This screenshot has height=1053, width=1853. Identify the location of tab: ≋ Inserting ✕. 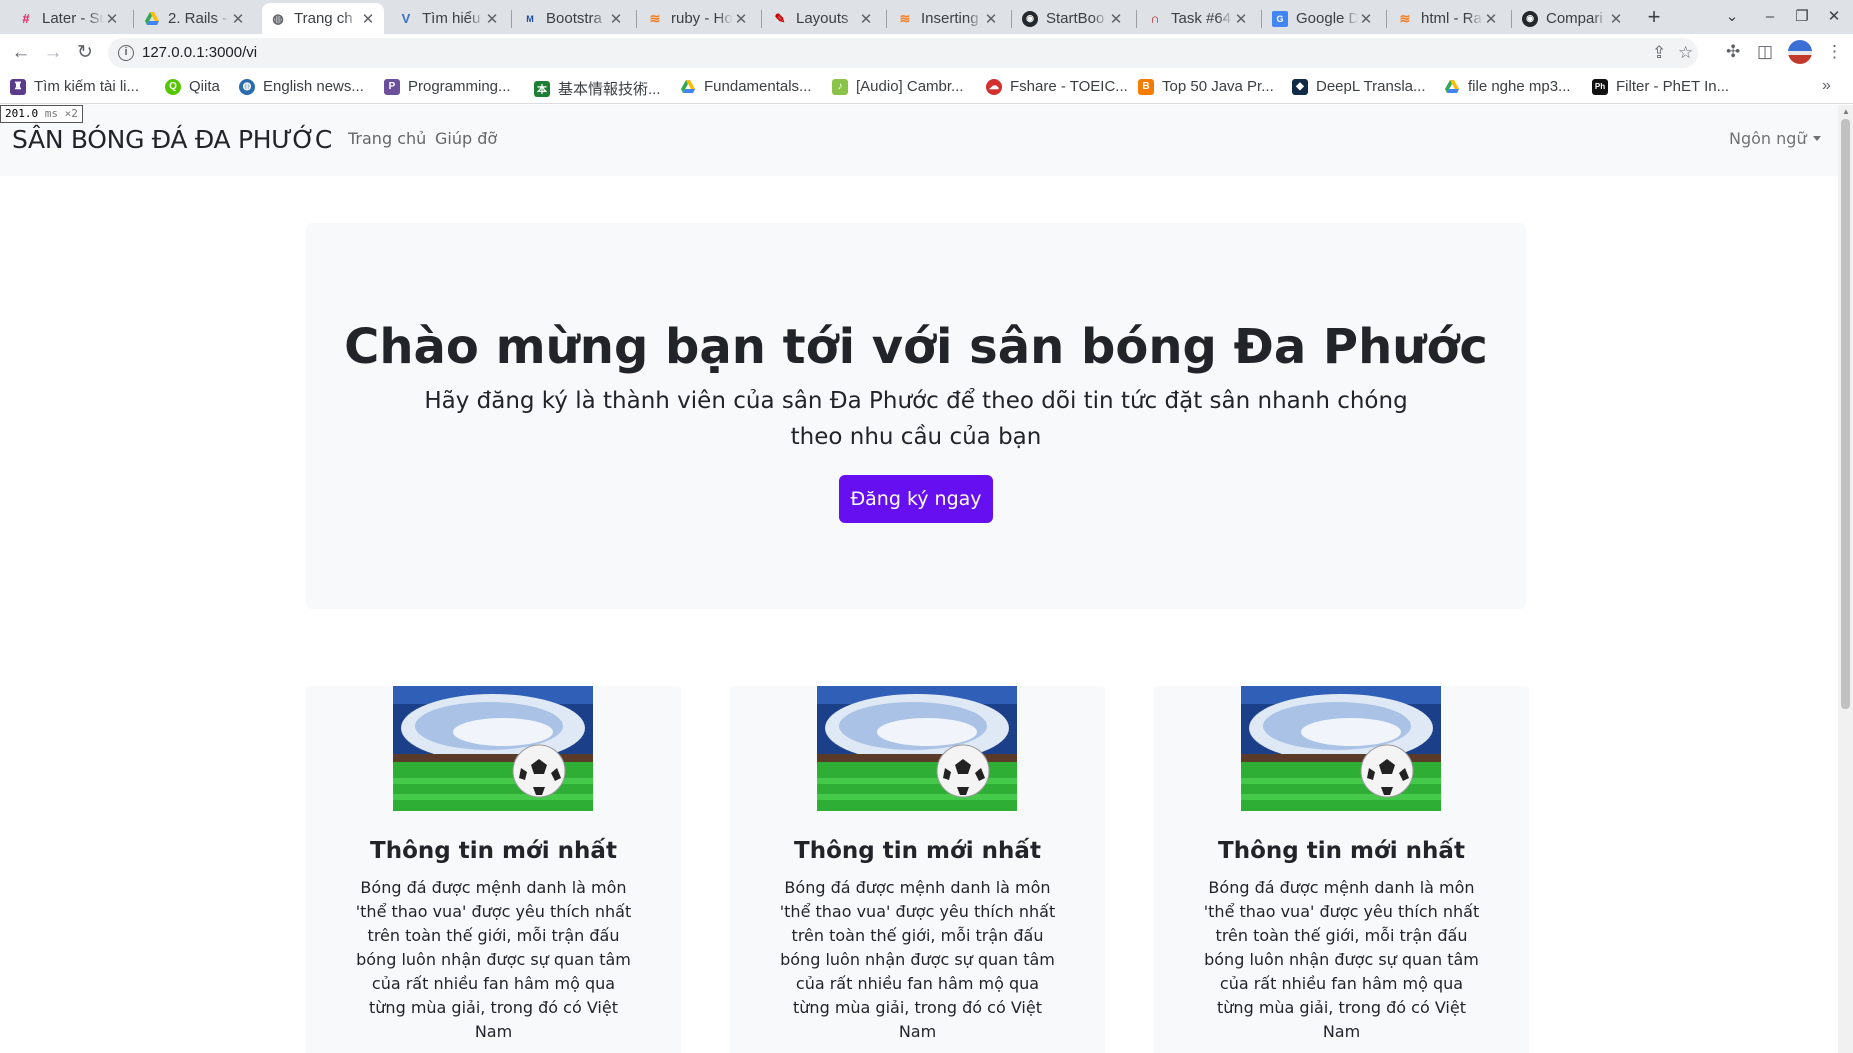
(948, 18).